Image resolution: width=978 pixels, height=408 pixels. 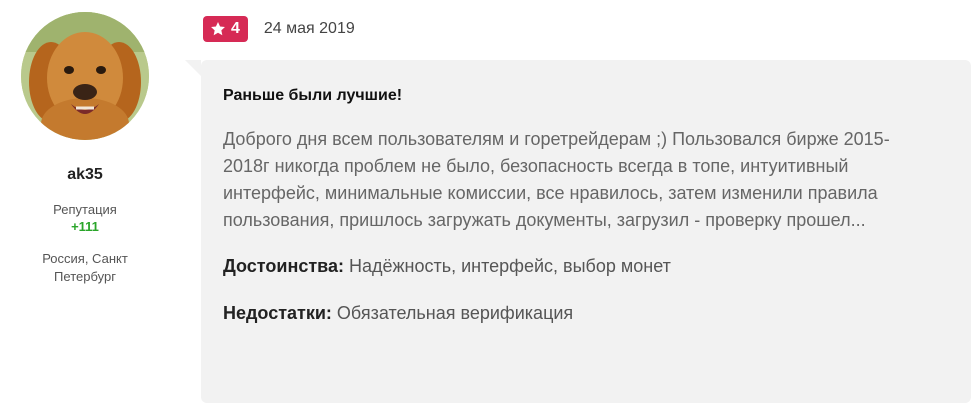 I want to click on reputation-value: +111, so click(x=85, y=226).